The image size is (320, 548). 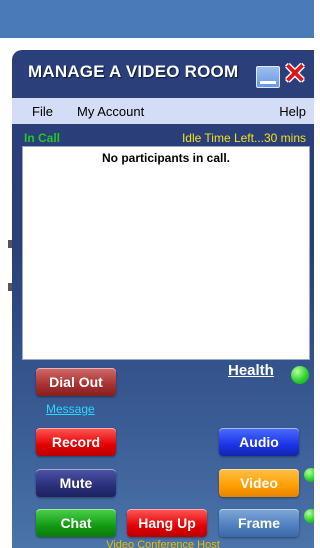 I want to click on audio-button: Audio, so click(x=259, y=442).